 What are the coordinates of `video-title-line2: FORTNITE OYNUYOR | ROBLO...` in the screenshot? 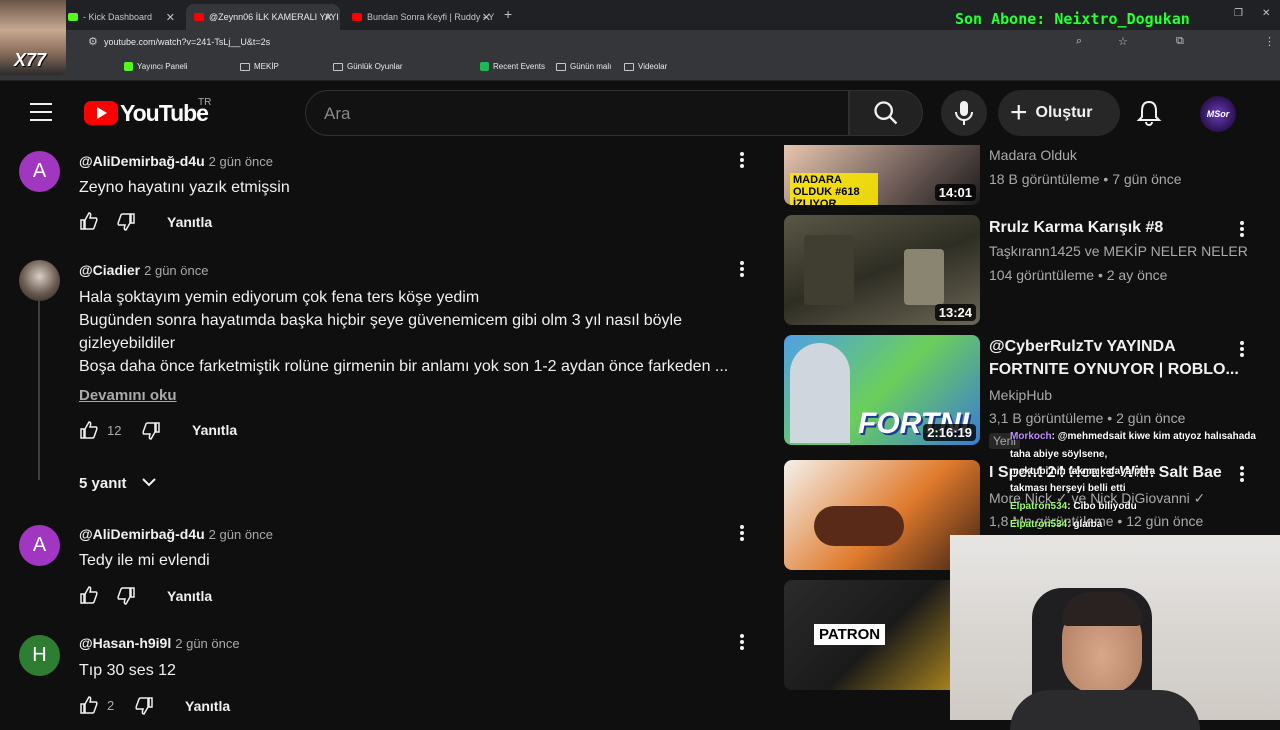 It's located at (1114, 370).